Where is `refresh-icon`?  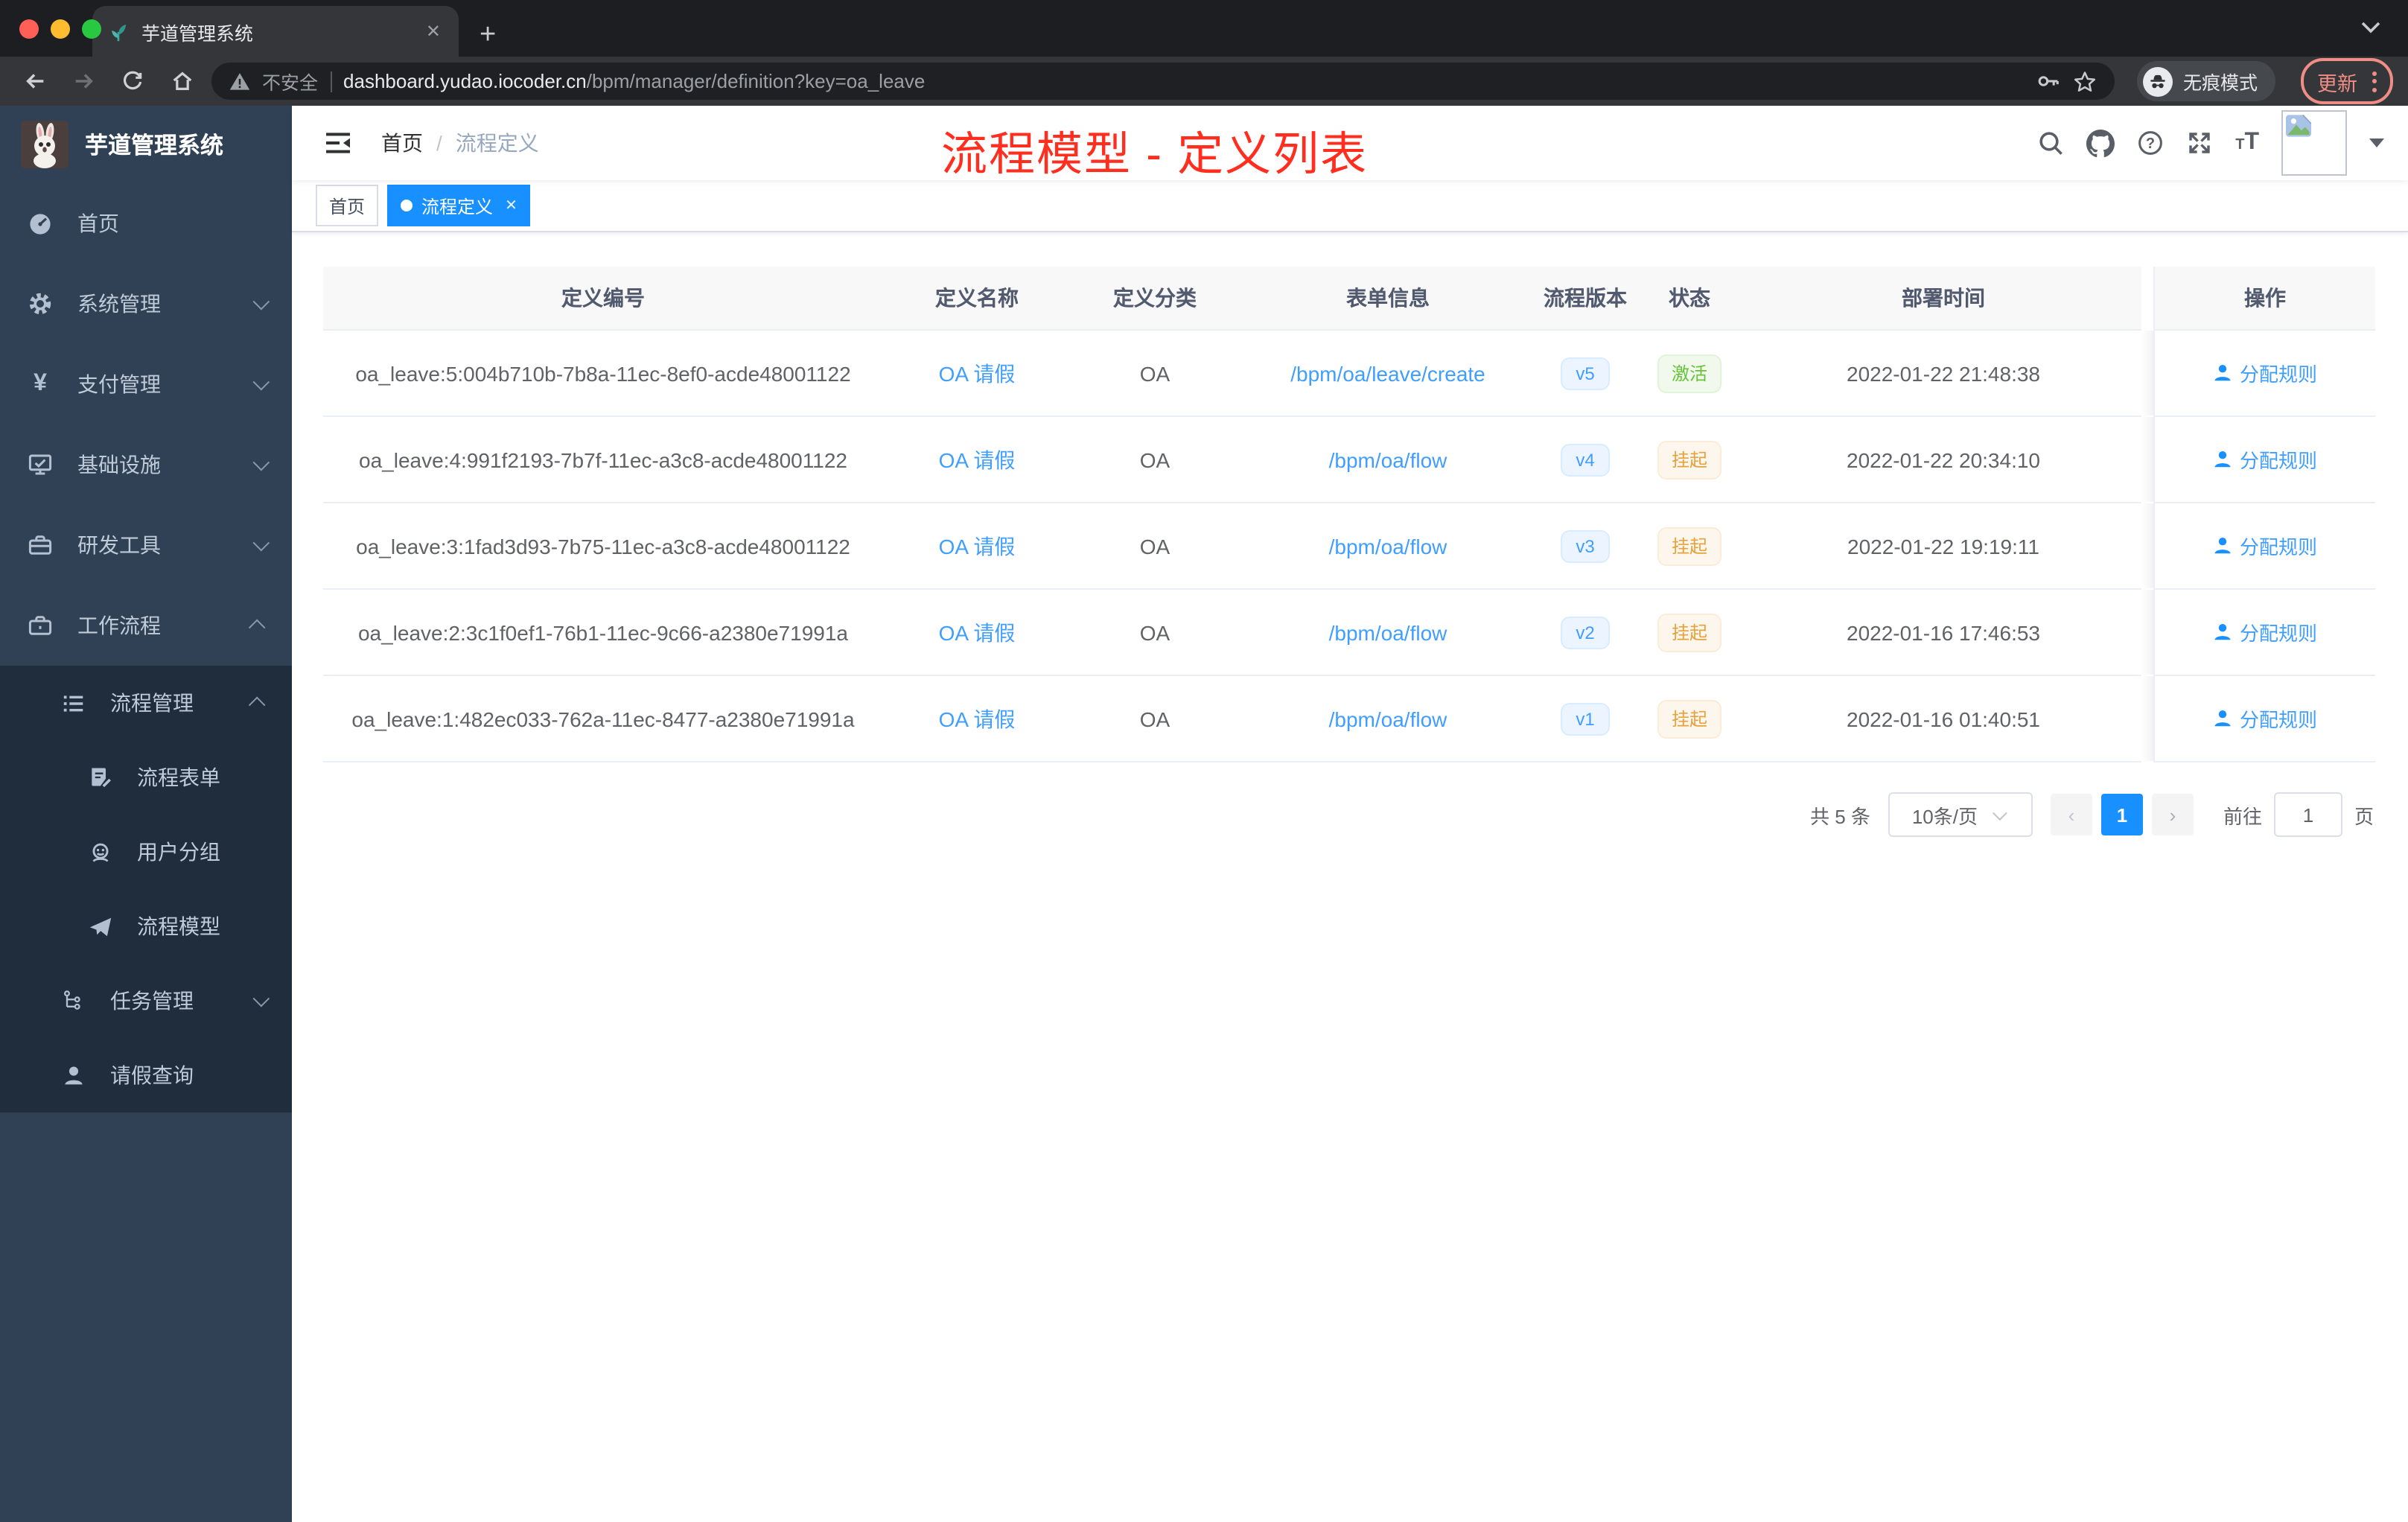 refresh-icon is located at coordinates (132, 81).